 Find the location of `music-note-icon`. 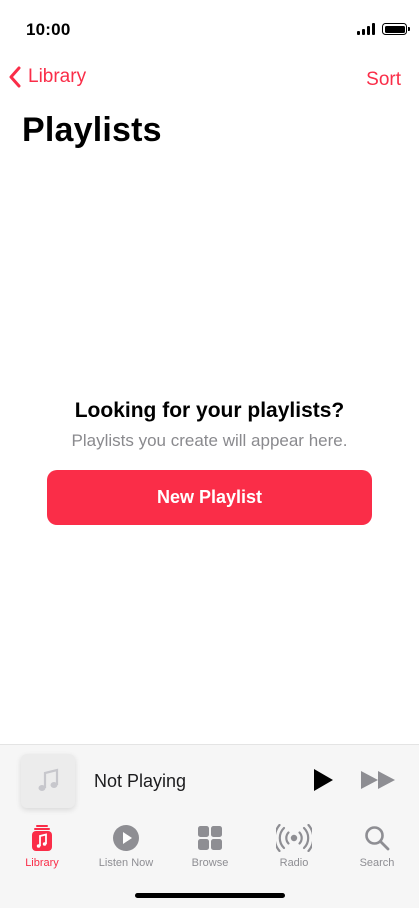

music-note-icon is located at coordinates (48, 779).